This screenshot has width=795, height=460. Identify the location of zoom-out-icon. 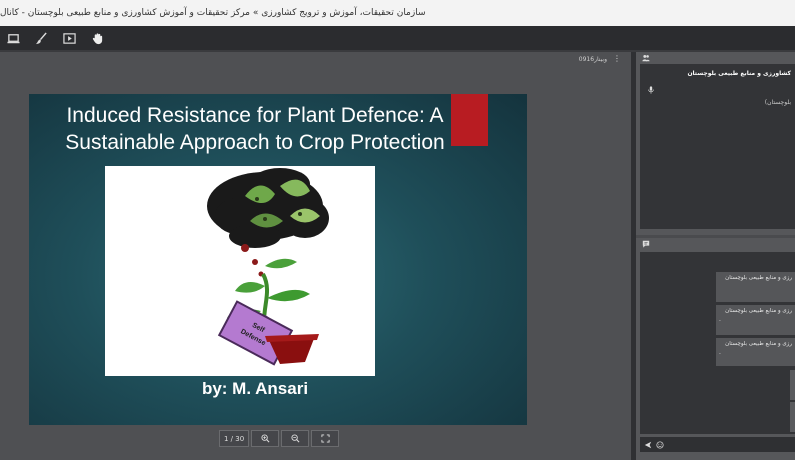
(295, 438).